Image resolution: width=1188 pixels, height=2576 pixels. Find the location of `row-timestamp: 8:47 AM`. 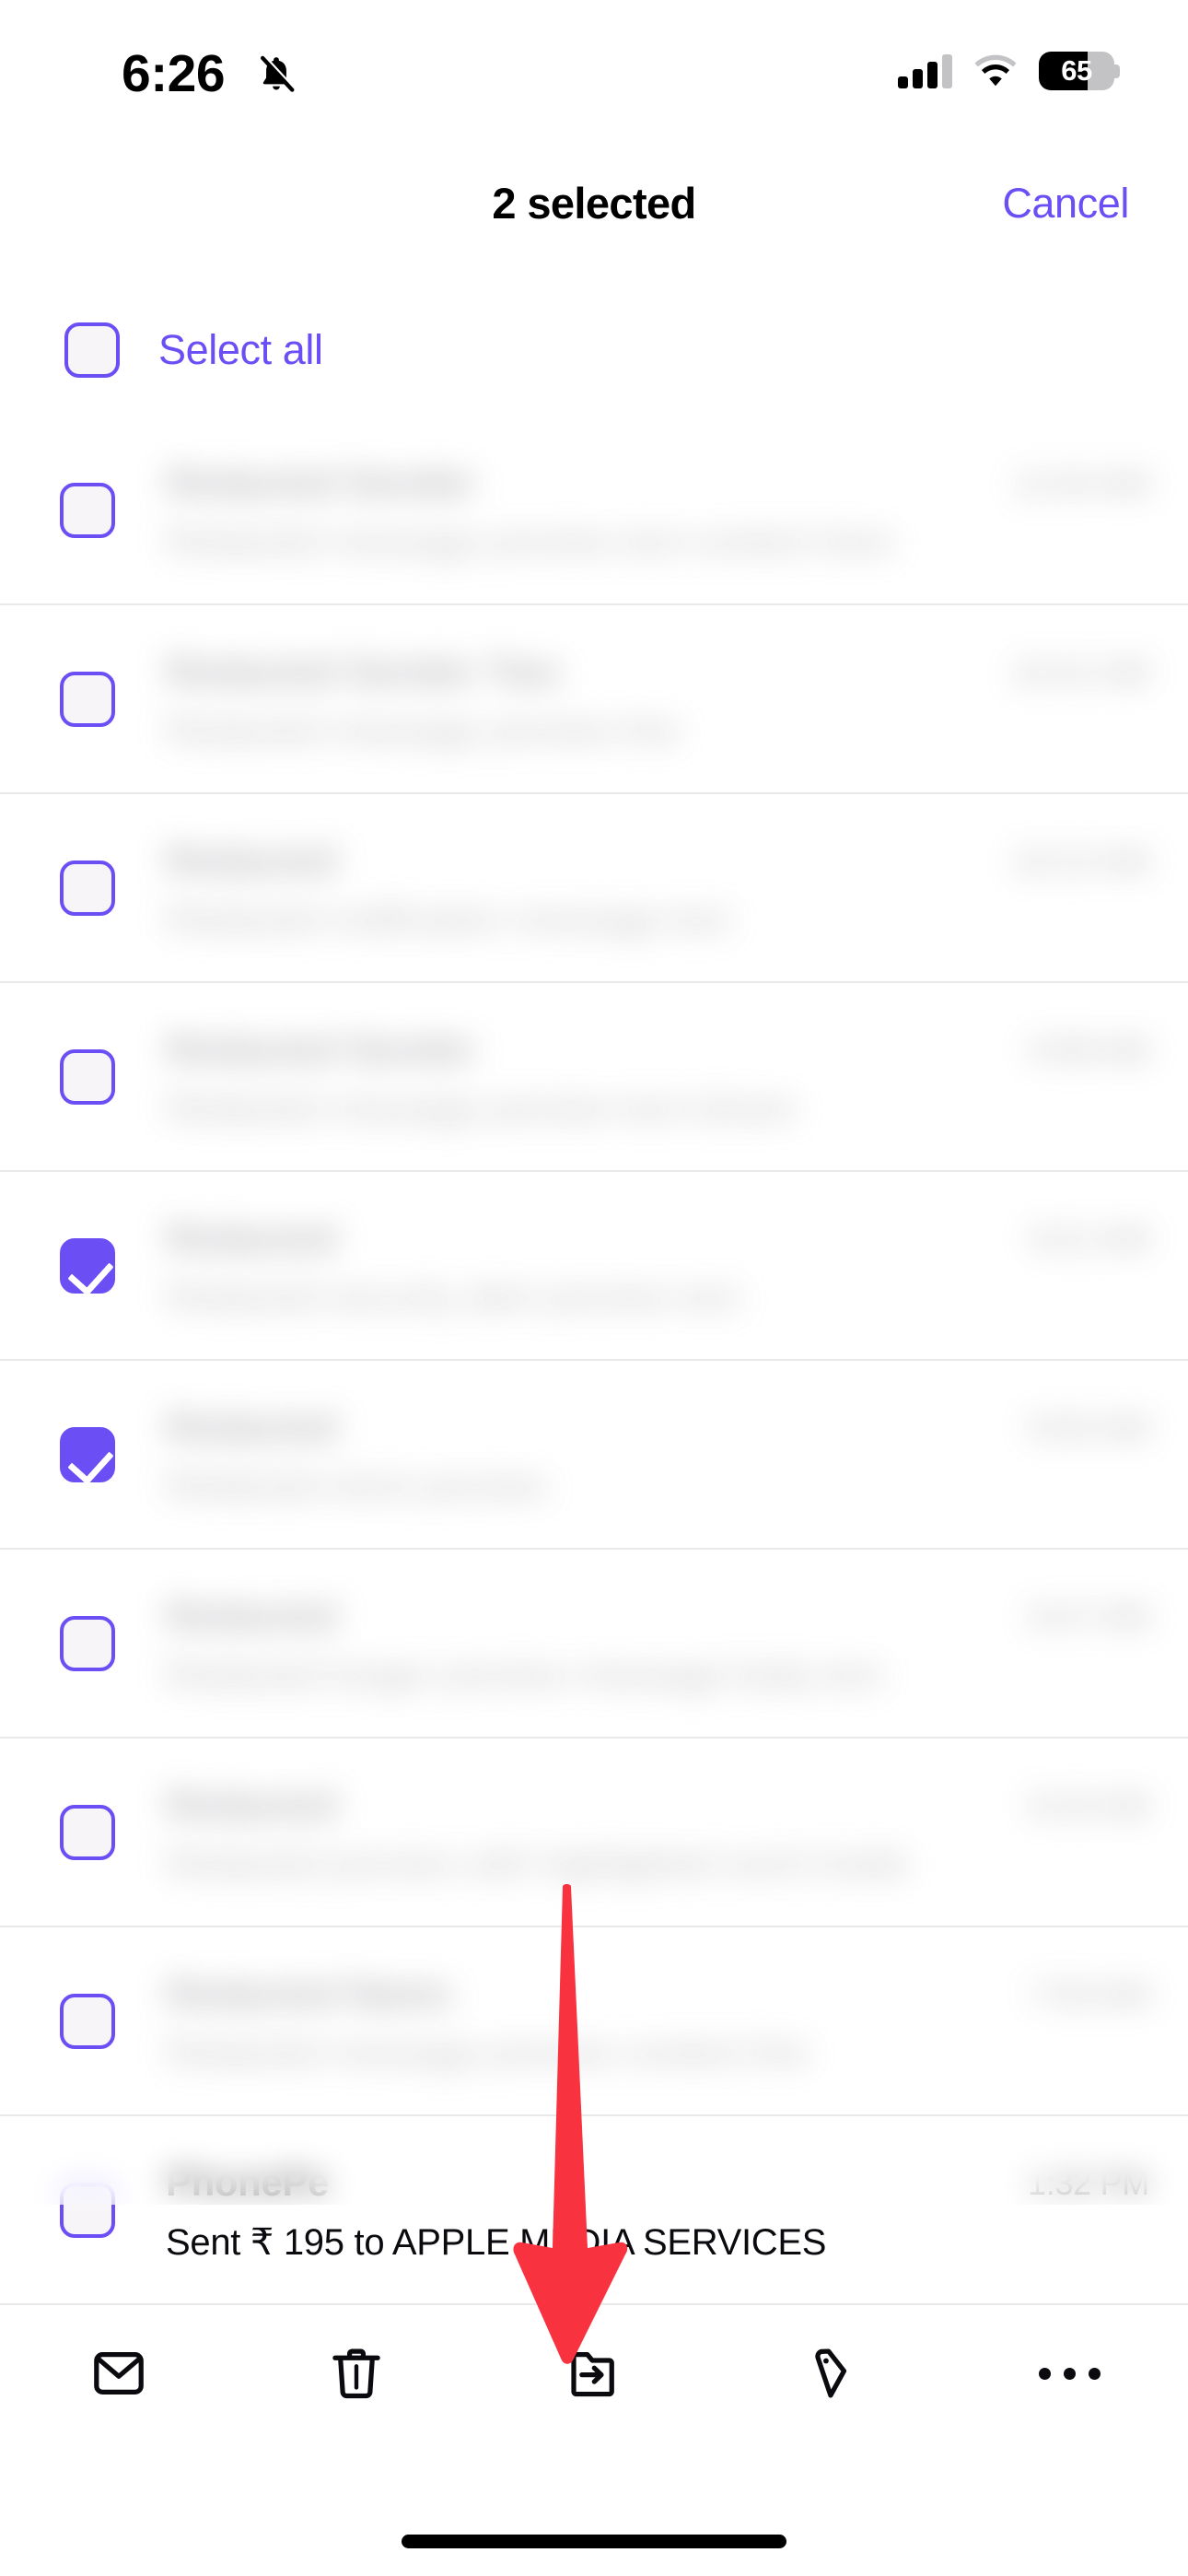

row-timestamp: 8:47 AM is located at coordinates (1089, 1616).